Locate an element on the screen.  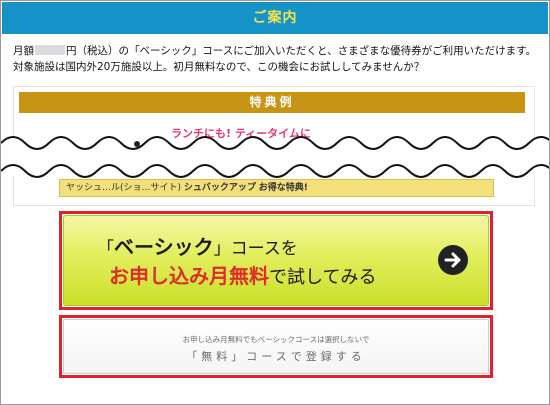
benefit-snippet-bottom: ヤッシュ…ル(ショ…サイト) シュバックアップ お得な特典! is located at coordinates (276, 188).